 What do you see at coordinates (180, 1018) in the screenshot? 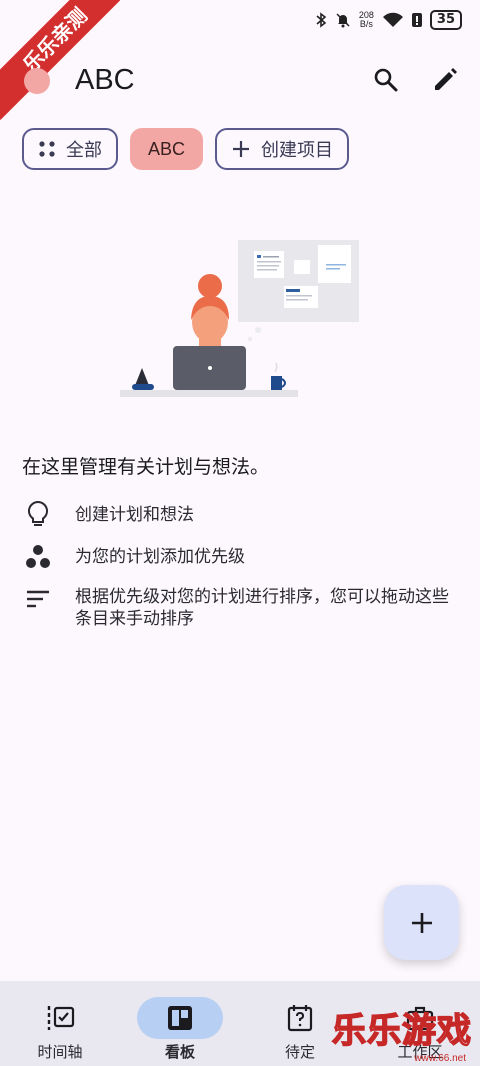
I see `board-icon` at bounding box center [180, 1018].